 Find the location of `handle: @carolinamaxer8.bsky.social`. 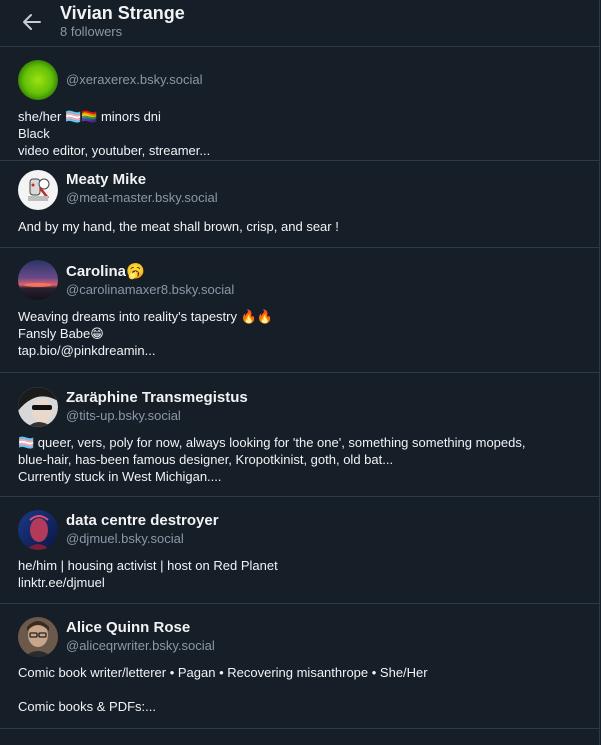

handle: @carolinamaxer8.bsky.social is located at coordinates (150, 289).